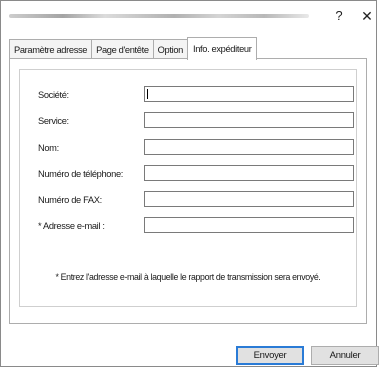 This screenshot has height=369, width=379. I want to click on company-label: Société:, so click(53, 95).